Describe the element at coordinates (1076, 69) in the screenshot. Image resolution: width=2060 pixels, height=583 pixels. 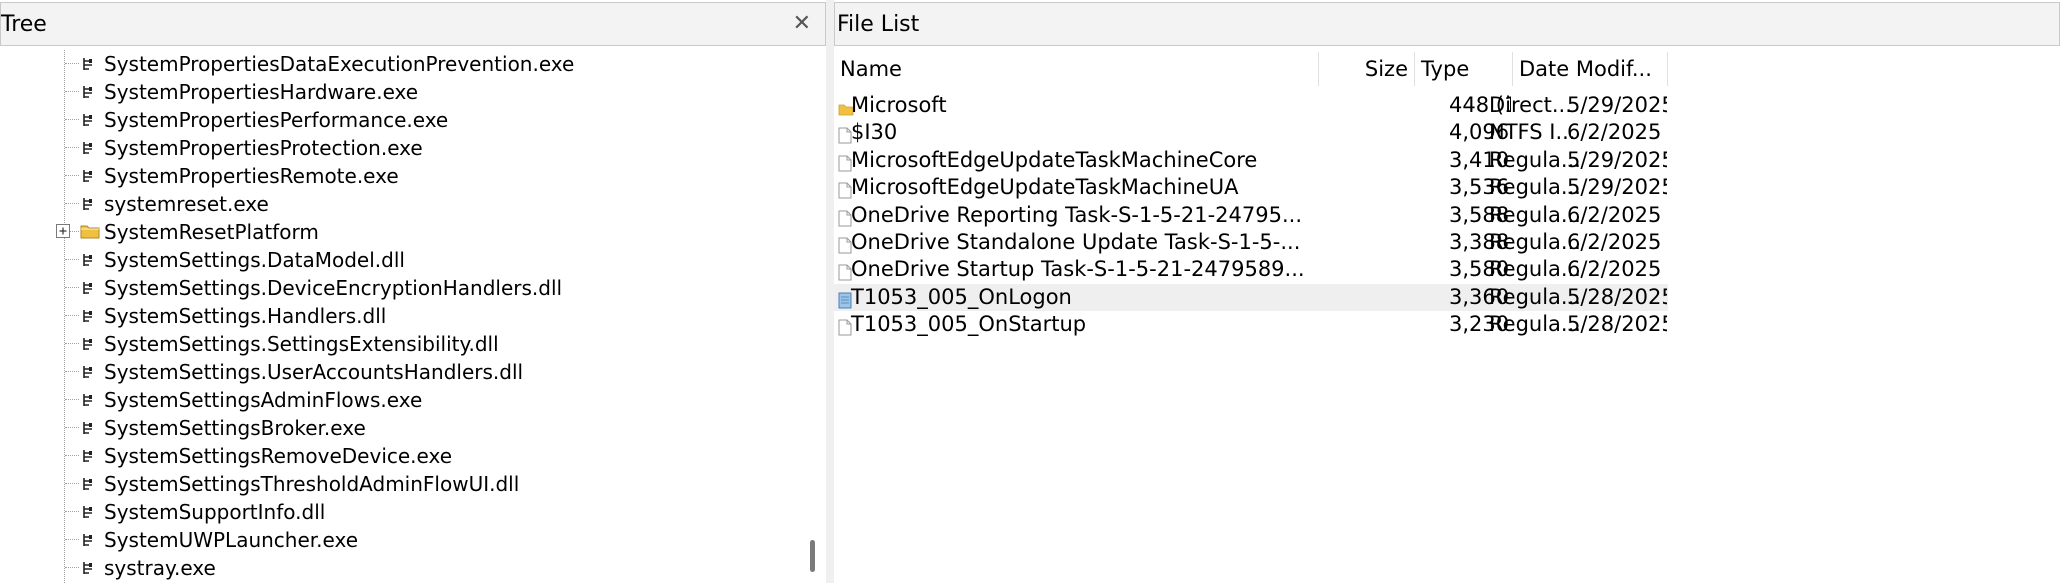
I see `column-header-name: Name` at that location.